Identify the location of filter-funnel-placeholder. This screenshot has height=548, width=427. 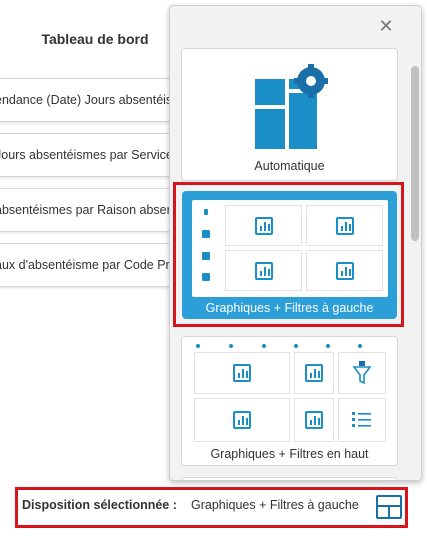
(362, 373).